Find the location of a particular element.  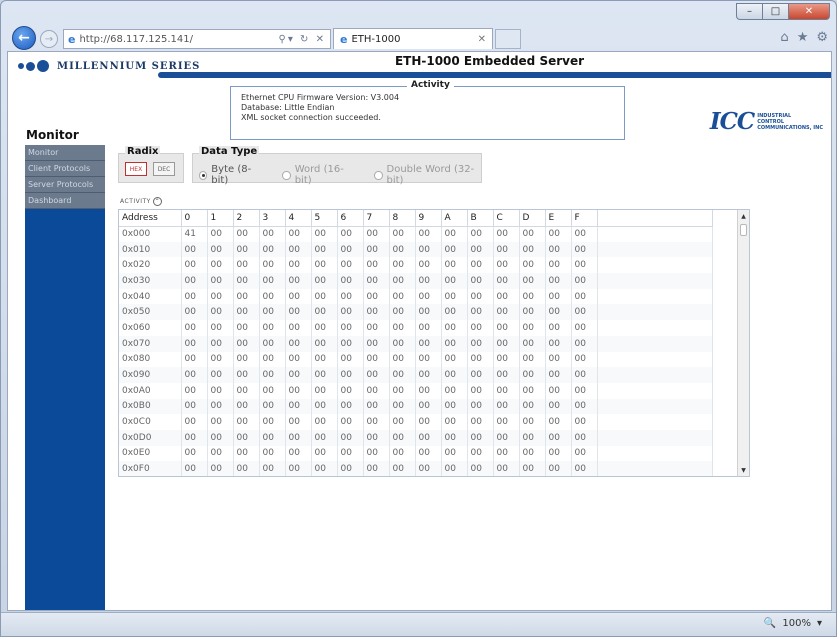

maximize-button: □ is located at coordinates (775, 11).